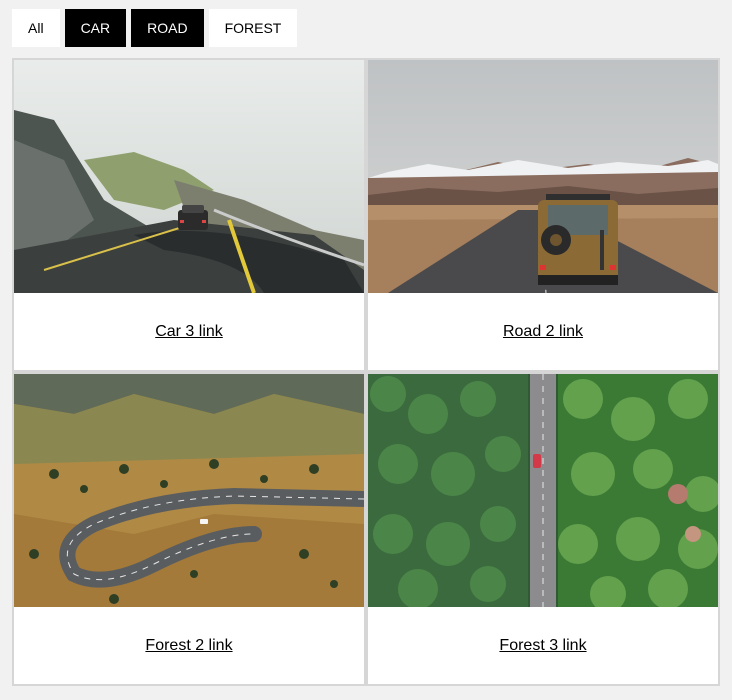 This screenshot has height=700, width=732. I want to click on filter-bar: All CAR ROAD FOREST, so click(155, 28).